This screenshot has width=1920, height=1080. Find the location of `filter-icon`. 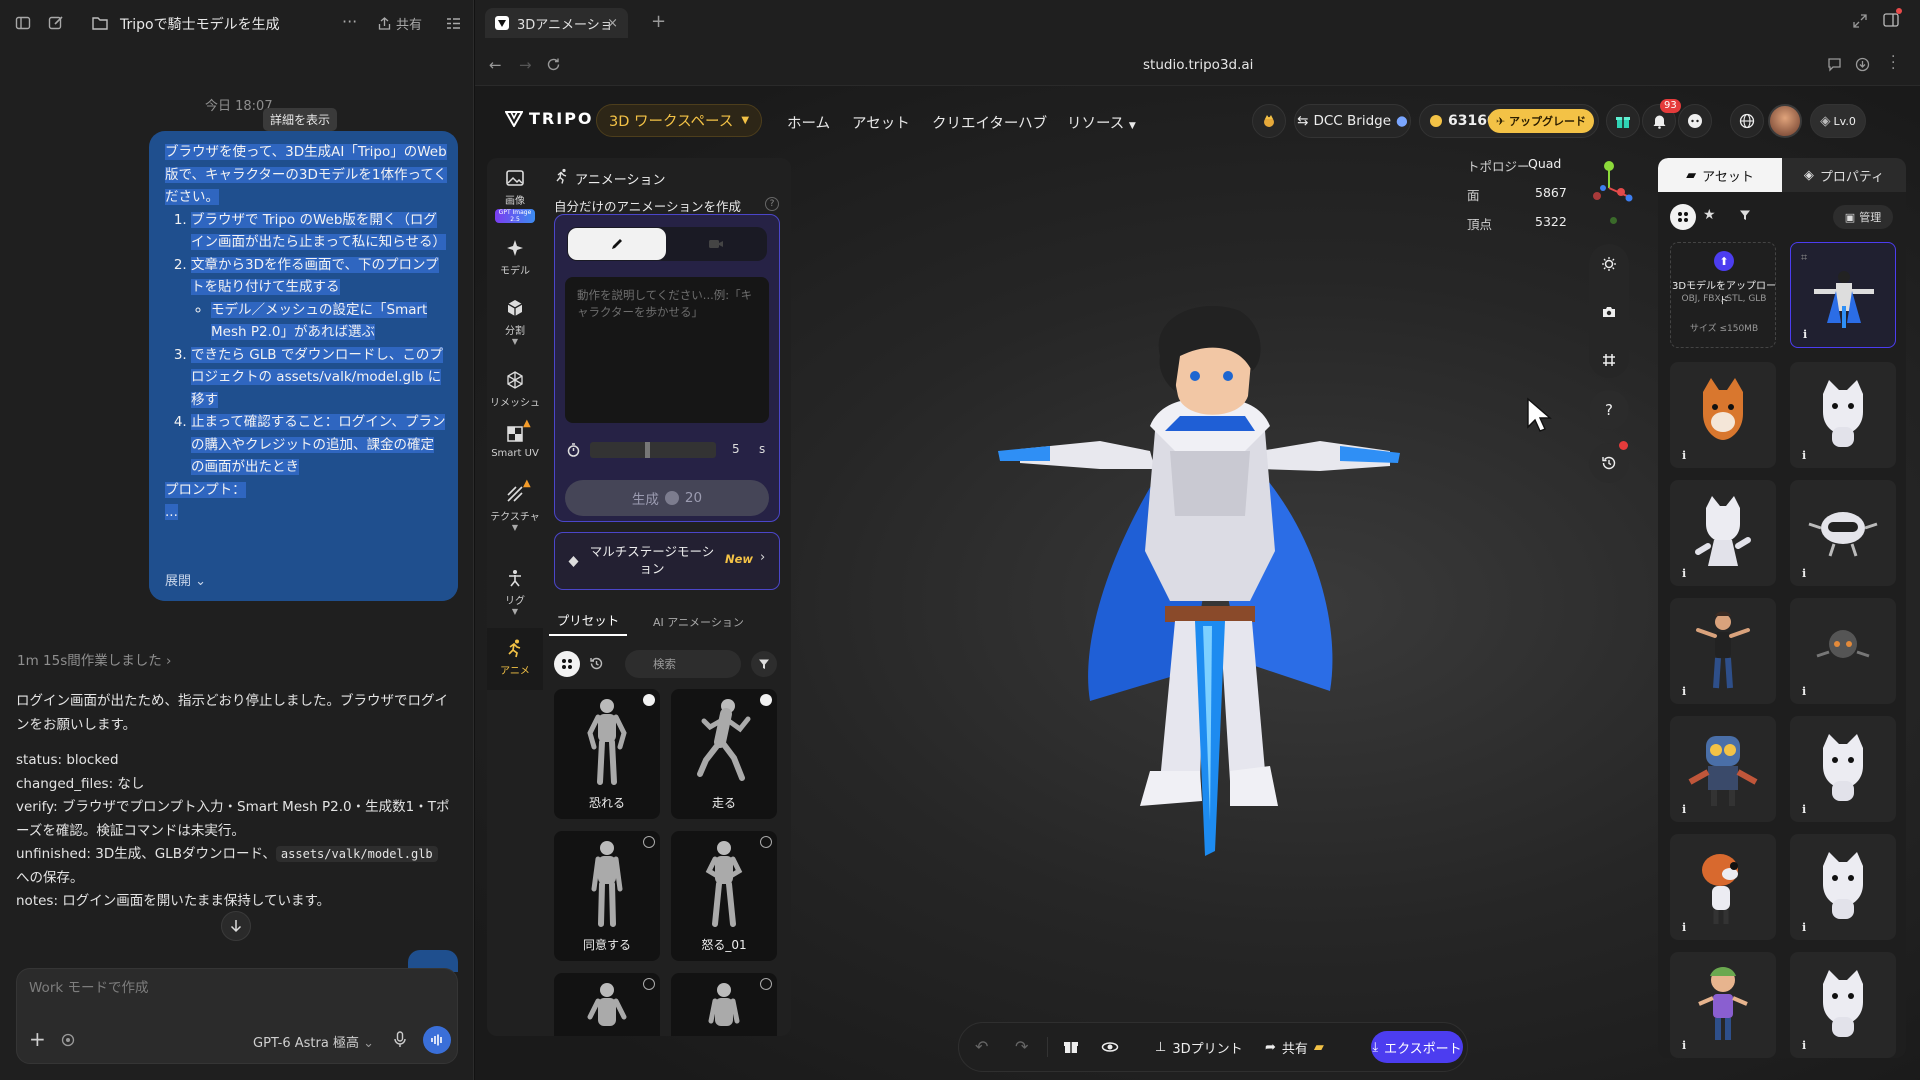

filter-icon is located at coordinates (764, 664).